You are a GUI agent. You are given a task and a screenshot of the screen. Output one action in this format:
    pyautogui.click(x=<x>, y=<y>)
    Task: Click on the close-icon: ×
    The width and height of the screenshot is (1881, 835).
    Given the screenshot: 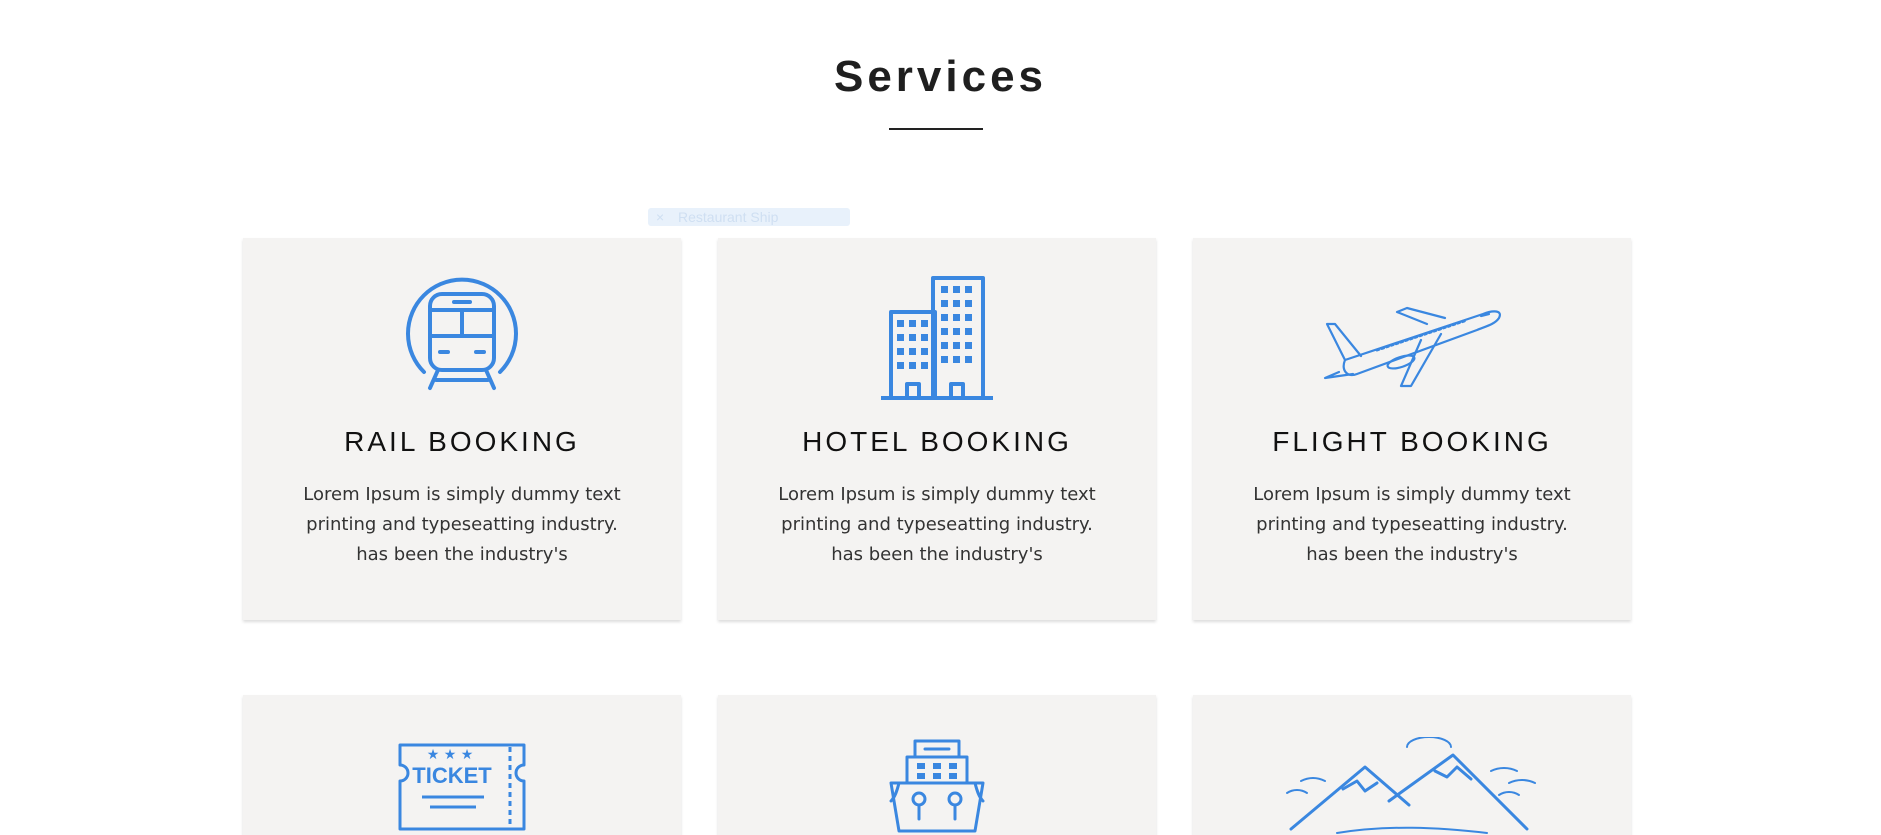 What is the action you would take?
    pyautogui.click(x=660, y=217)
    